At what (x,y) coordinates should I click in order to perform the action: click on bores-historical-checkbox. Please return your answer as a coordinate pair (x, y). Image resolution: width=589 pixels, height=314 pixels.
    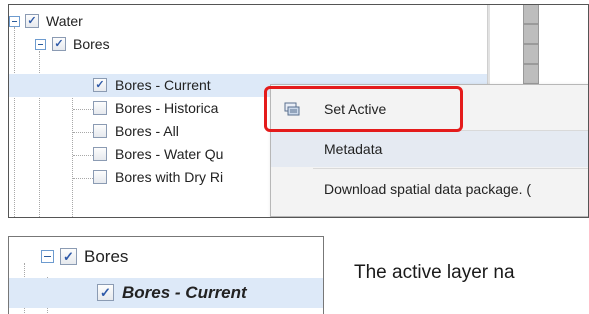
    Looking at the image, I should click on (100, 108).